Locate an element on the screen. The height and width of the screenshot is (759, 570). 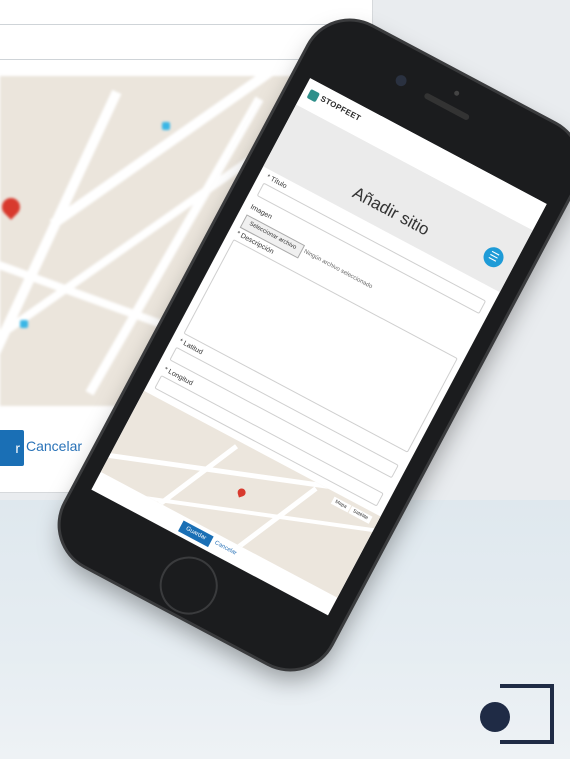
map-type-satellite-button: Satélite is located at coordinates (360, 514).